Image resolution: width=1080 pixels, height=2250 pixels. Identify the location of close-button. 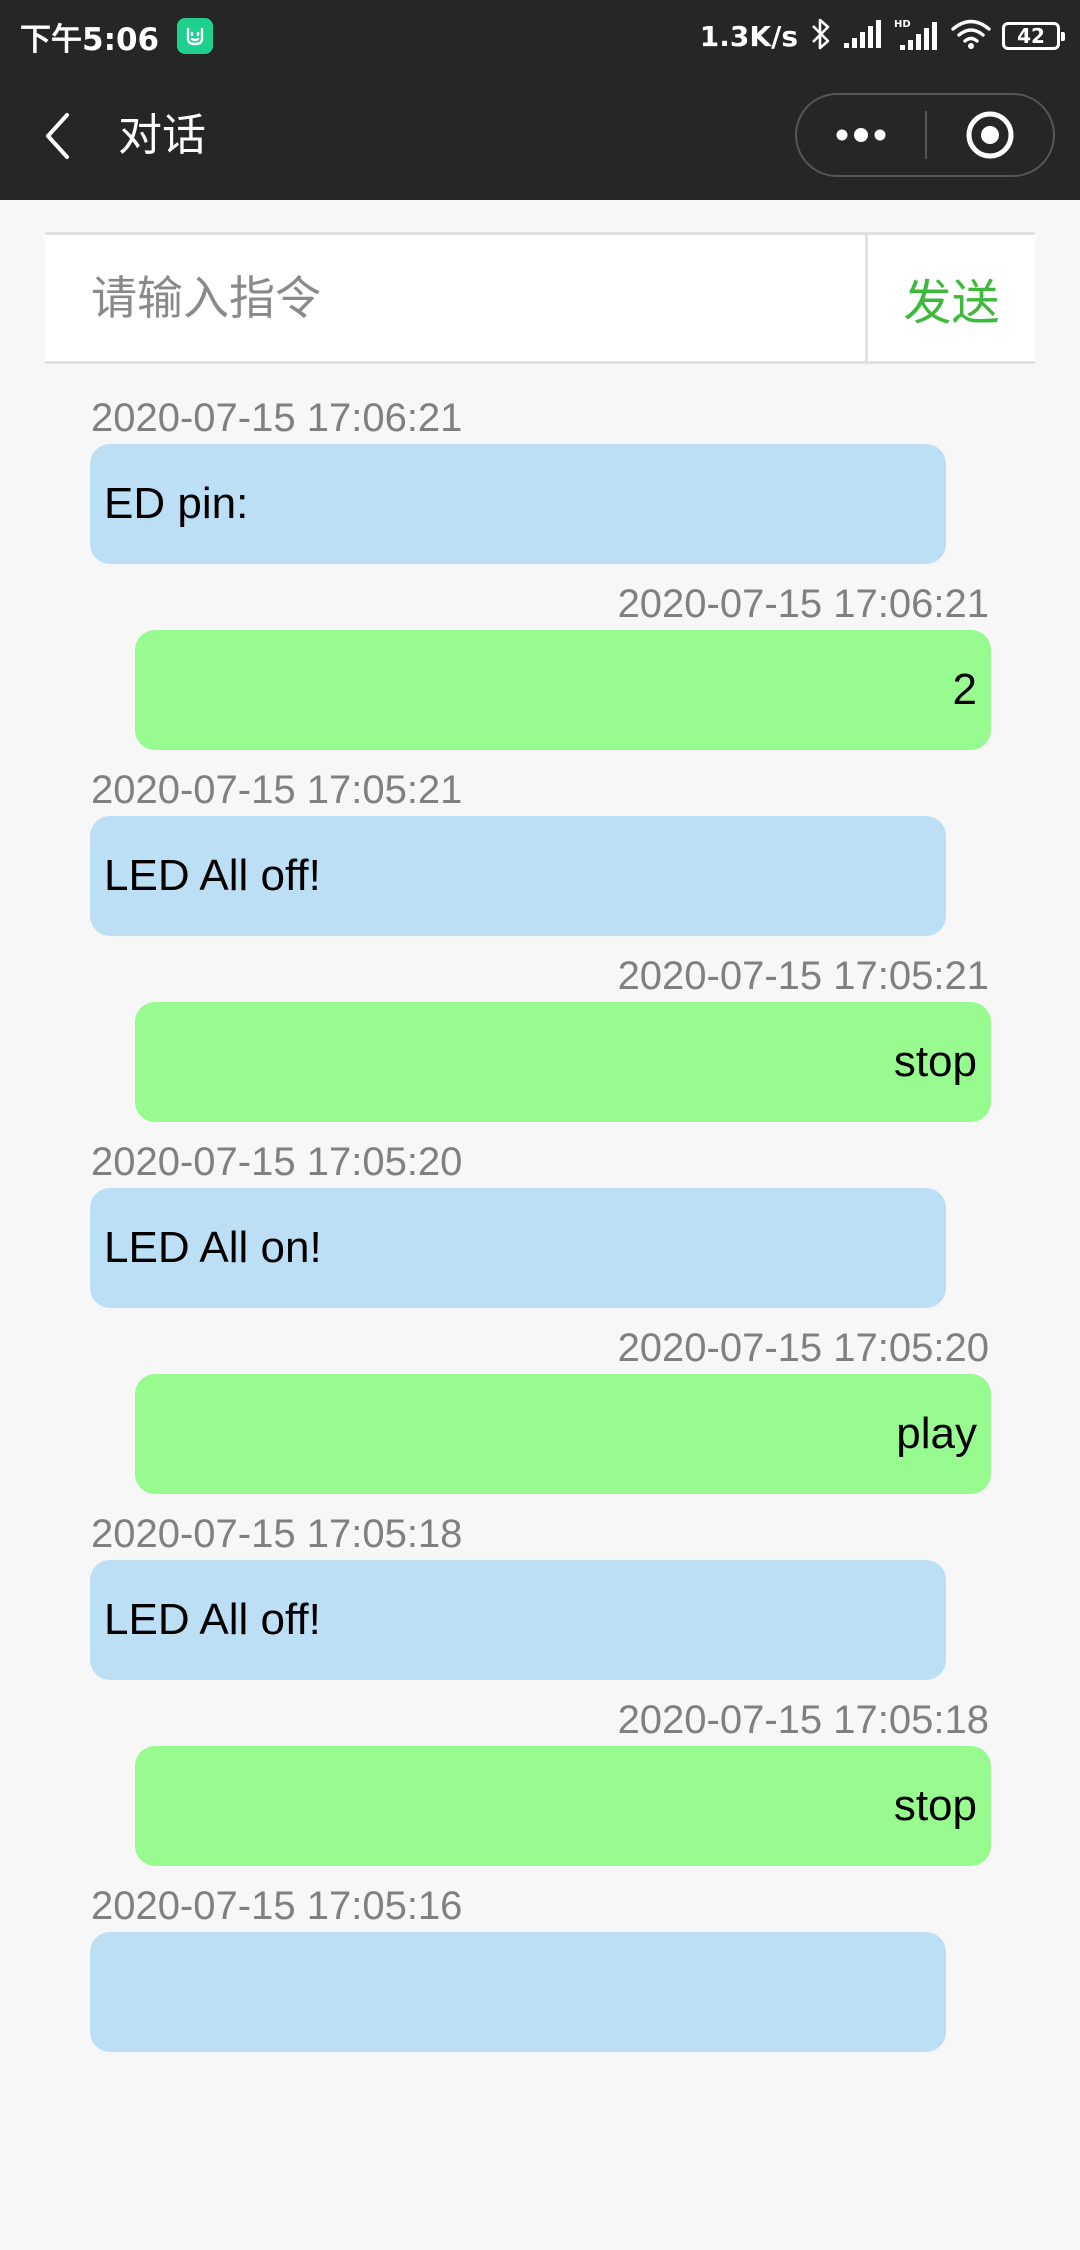
(990, 135).